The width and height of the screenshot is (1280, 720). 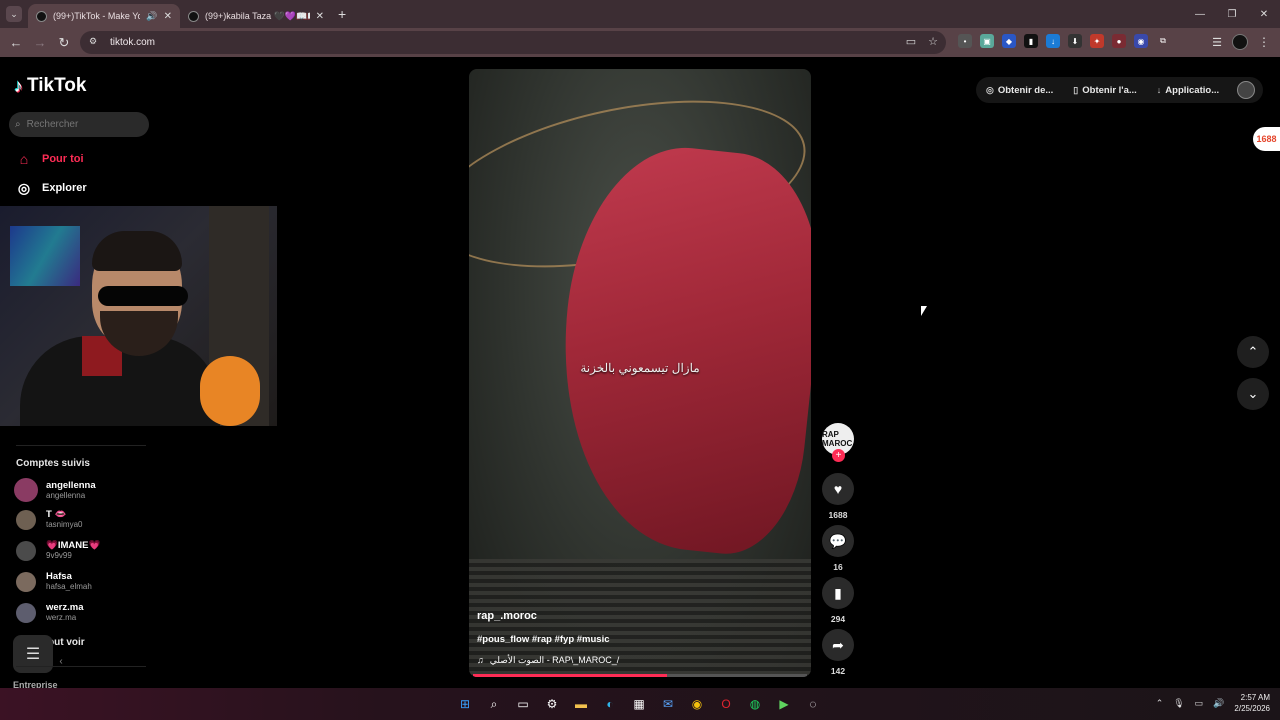 What do you see at coordinates (1031, 41) in the screenshot?
I see `extension-icon: ▮` at bounding box center [1031, 41].